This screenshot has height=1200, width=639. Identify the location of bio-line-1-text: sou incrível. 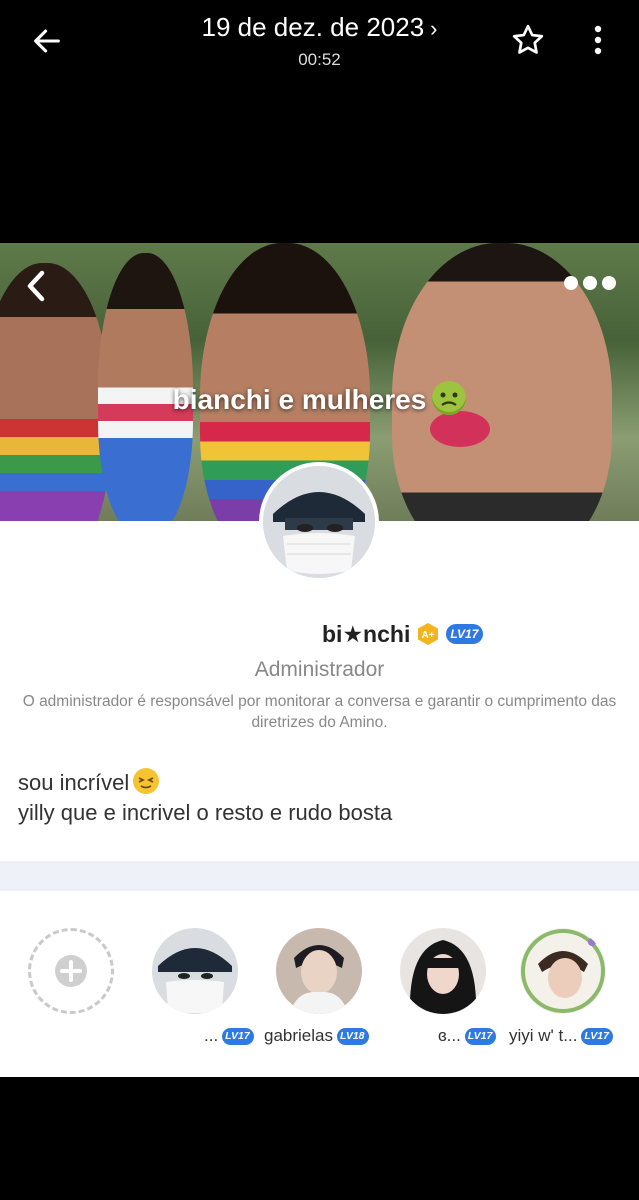
(74, 782).